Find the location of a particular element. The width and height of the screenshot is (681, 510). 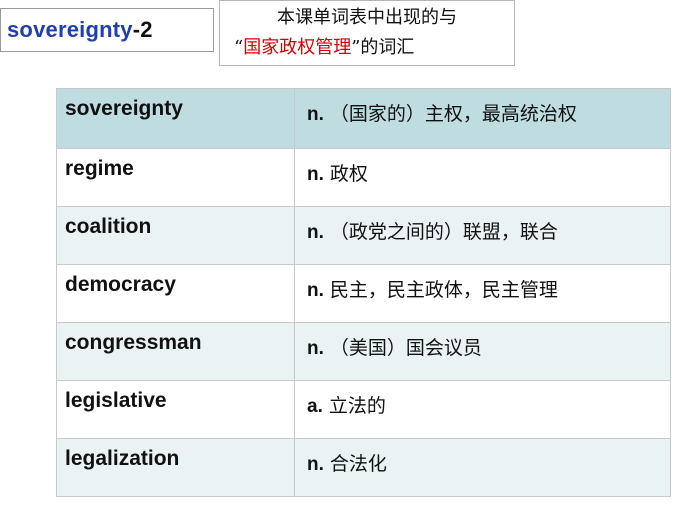

vocab-definition: n. （政党之间的）联盟，联合 is located at coordinates (482, 235).